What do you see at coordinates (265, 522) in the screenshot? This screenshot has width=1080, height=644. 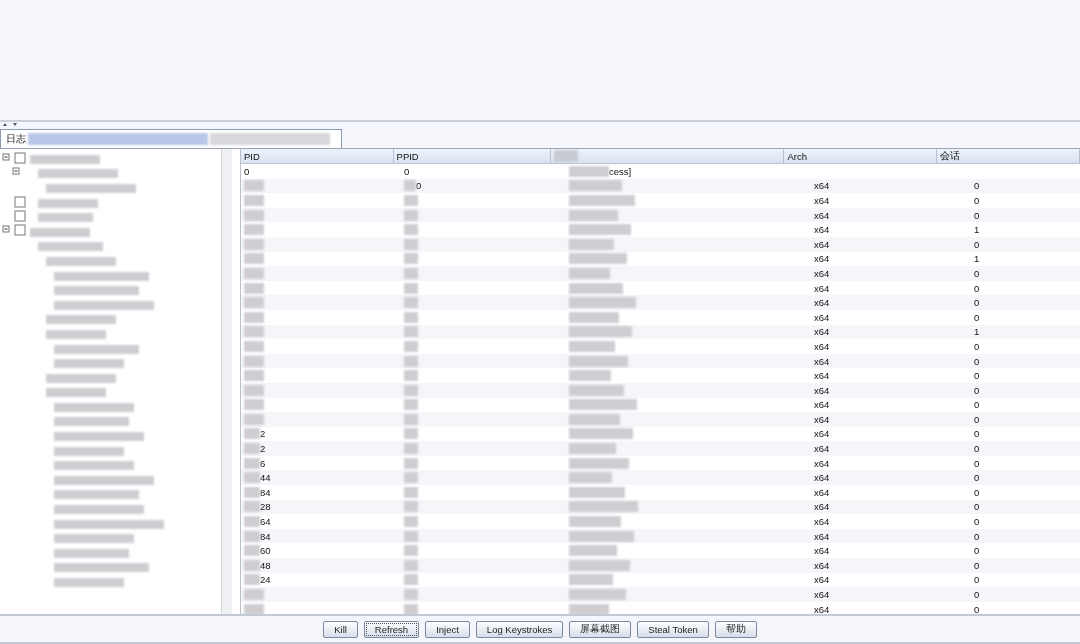 I see `table-cell: 64` at bounding box center [265, 522].